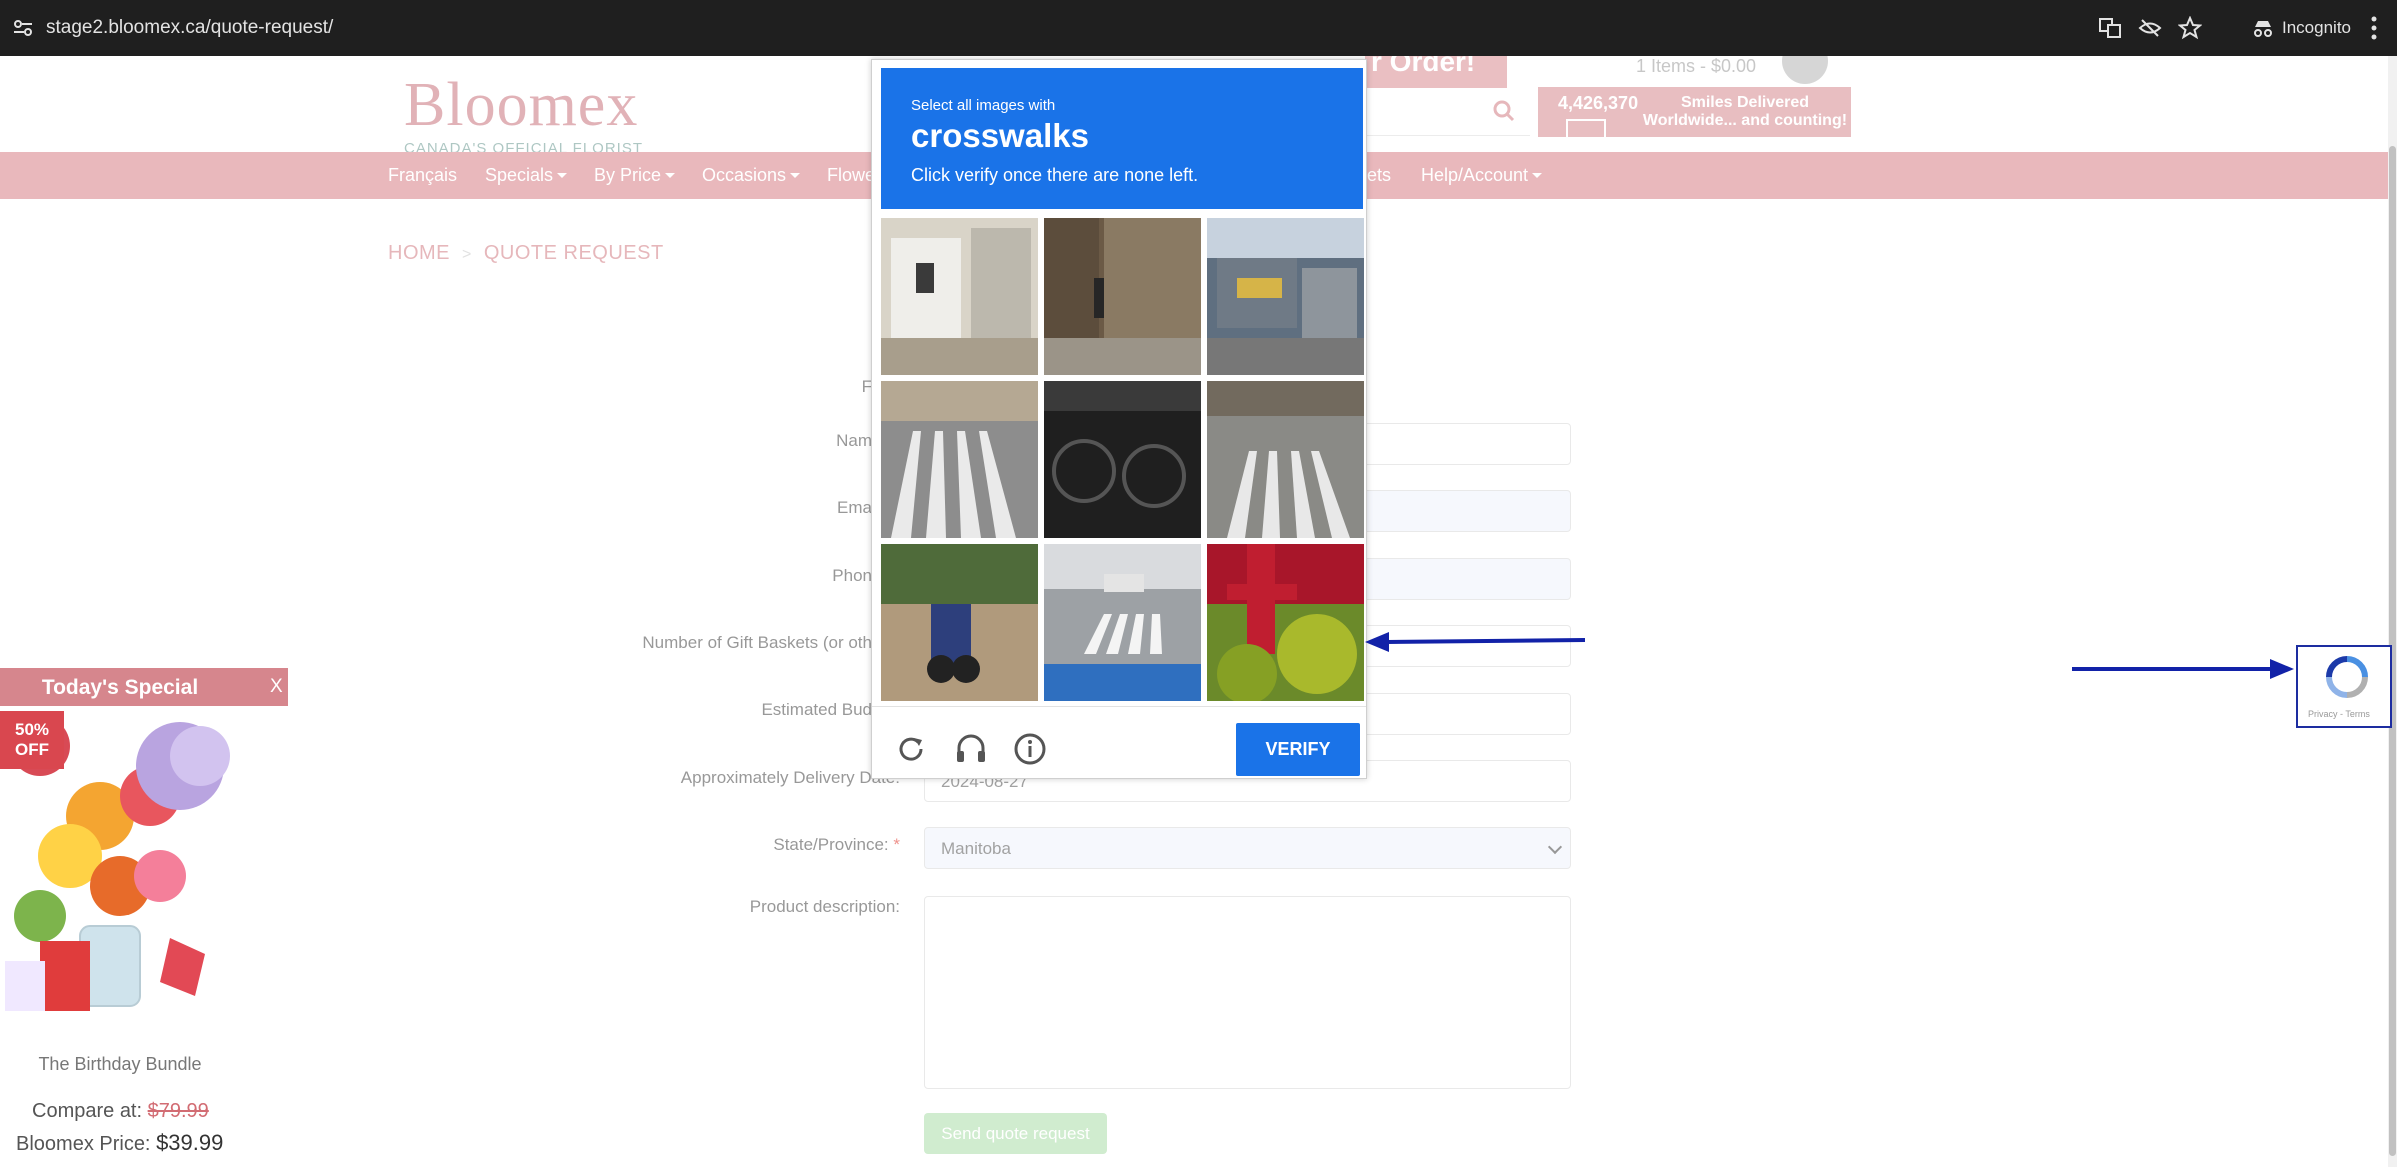 This screenshot has height=1167, width=2397. What do you see at coordinates (120, 687) in the screenshot?
I see `special-title: Today's Special` at bounding box center [120, 687].